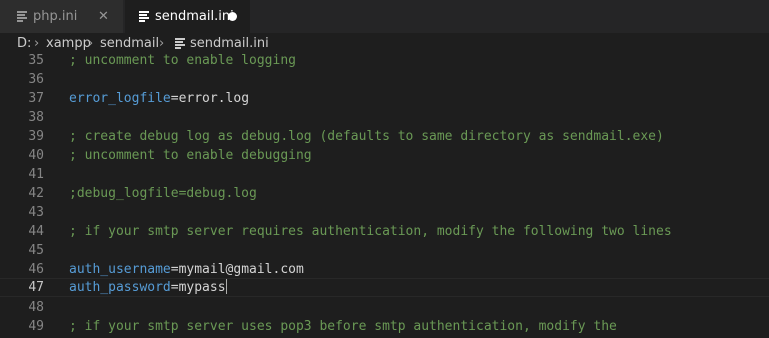 Image resolution: width=769 pixels, height=338 pixels. Describe the element at coordinates (384, 250) in the screenshot. I see `code-line: 45` at that location.